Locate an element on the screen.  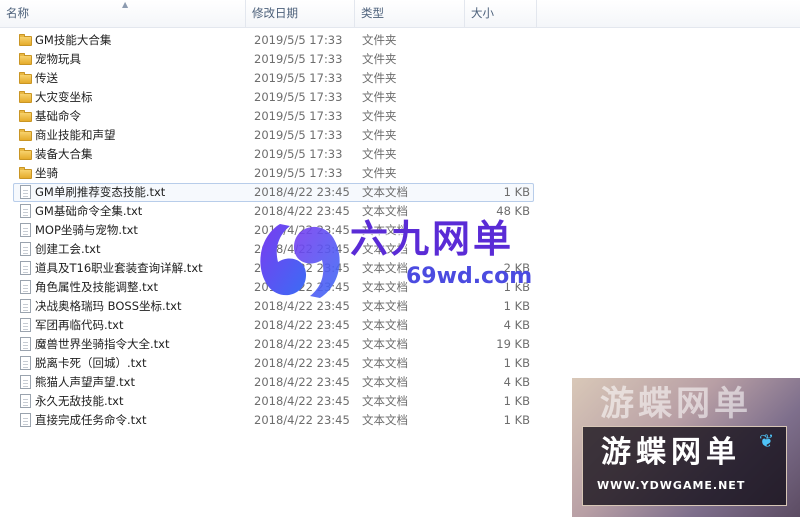
column-header-name: 名称 ▲ is located at coordinates (123, 13).